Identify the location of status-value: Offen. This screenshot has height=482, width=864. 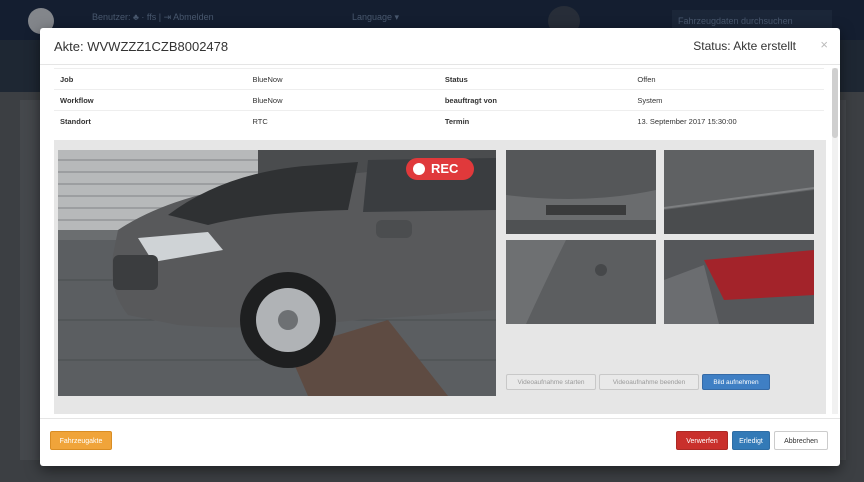
(727, 79).